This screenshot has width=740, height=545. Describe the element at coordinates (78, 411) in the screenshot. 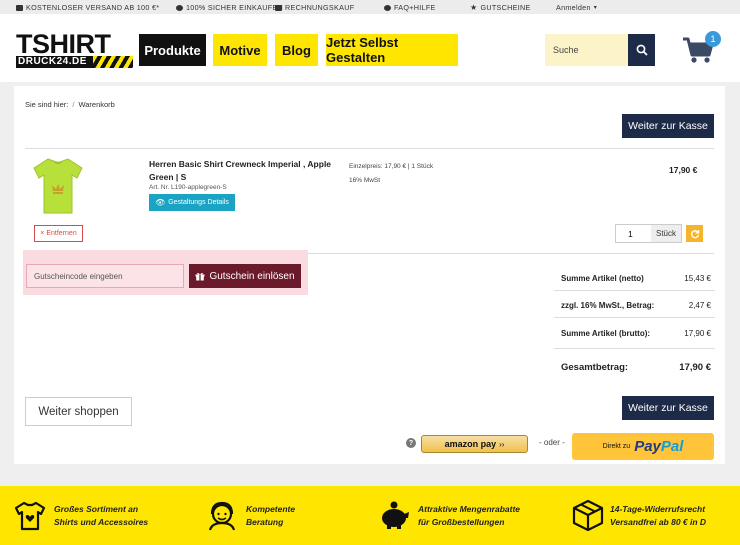

I see `continue-shopping-button: Weiter shoppen` at that location.